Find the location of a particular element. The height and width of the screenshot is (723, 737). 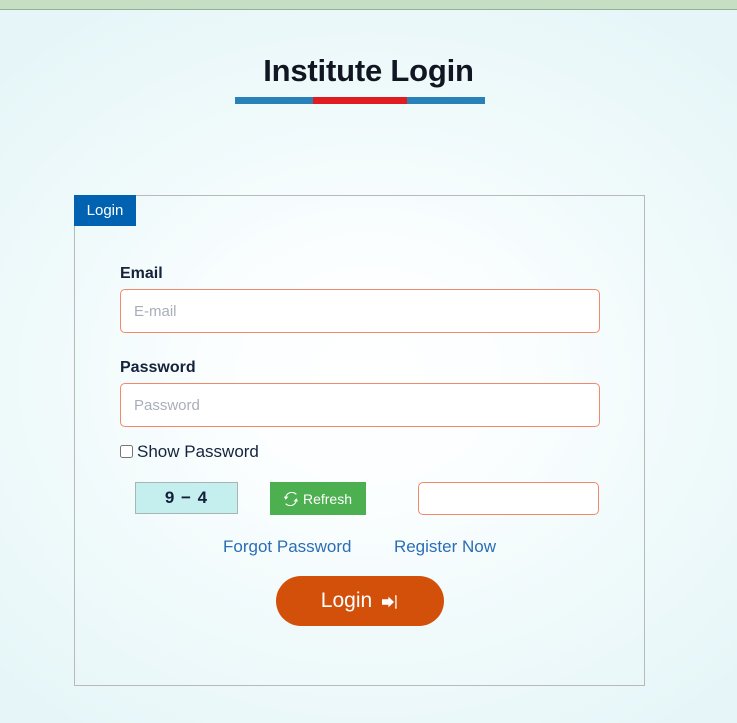

refresh-icon is located at coordinates (290, 498).